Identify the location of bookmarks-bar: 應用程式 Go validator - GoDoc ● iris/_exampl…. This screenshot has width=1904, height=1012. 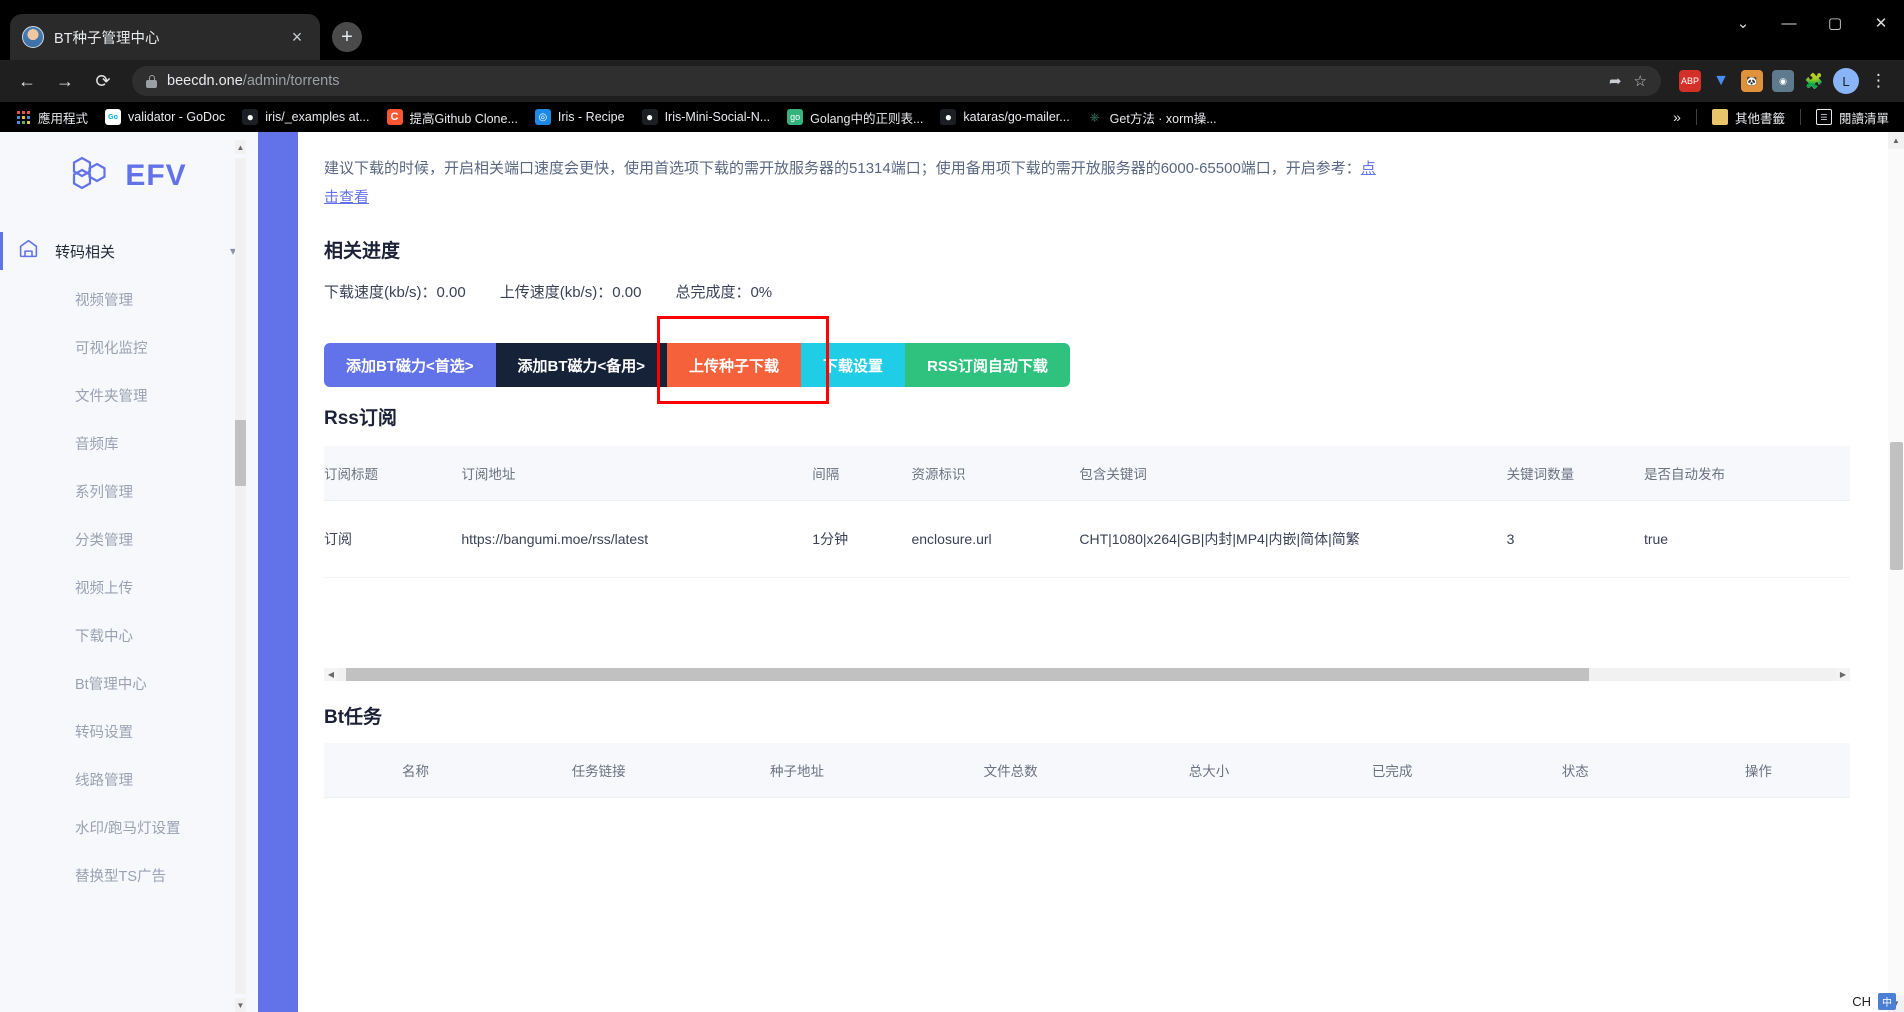
(952, 117).